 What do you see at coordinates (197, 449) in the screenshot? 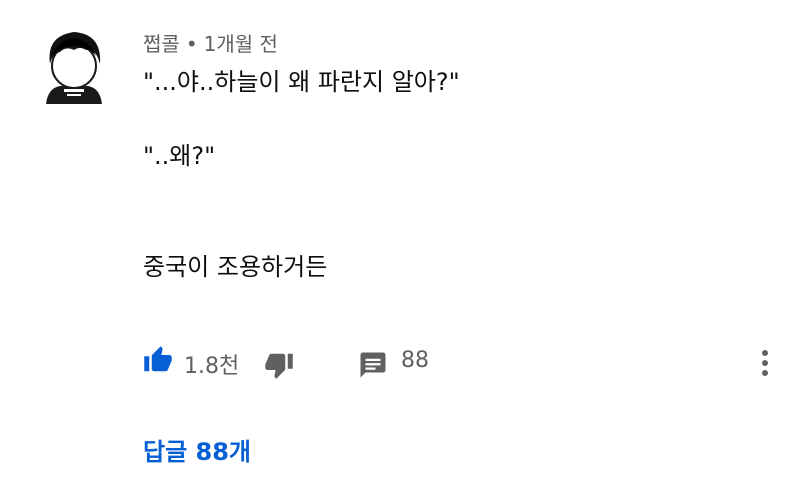
I see `view-replies-link: 답글 88개` at bounding box center [197, 449].